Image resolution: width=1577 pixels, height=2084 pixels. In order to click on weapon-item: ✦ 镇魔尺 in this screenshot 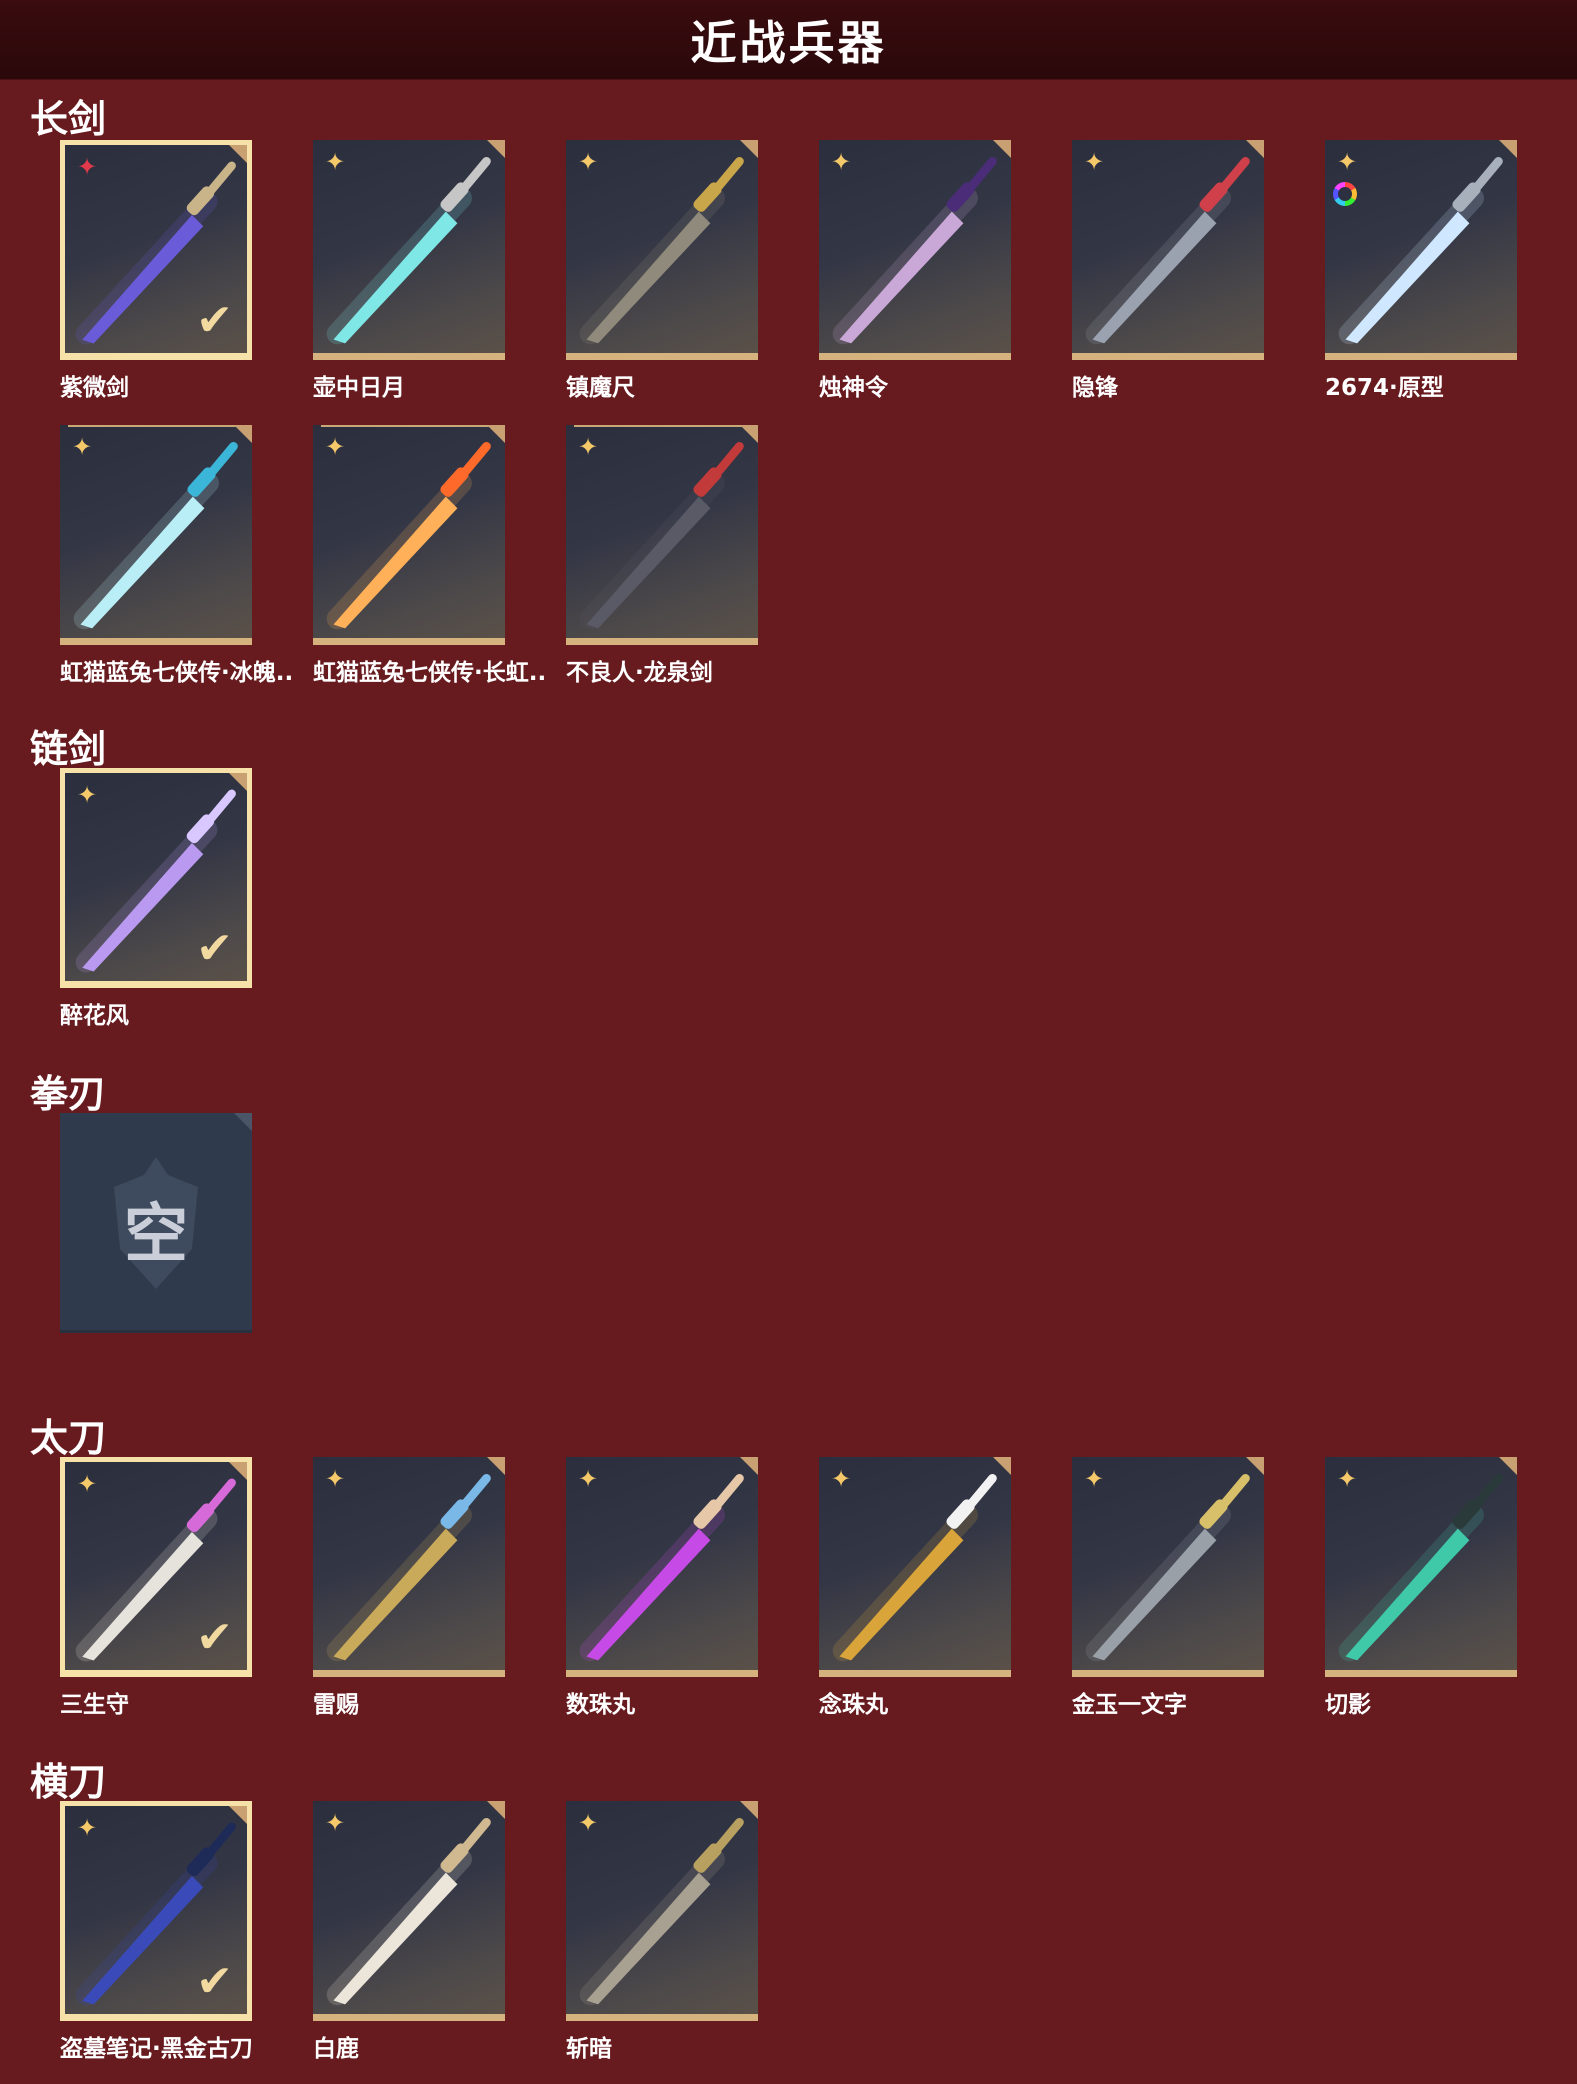, I will do `click(664, 271)`.